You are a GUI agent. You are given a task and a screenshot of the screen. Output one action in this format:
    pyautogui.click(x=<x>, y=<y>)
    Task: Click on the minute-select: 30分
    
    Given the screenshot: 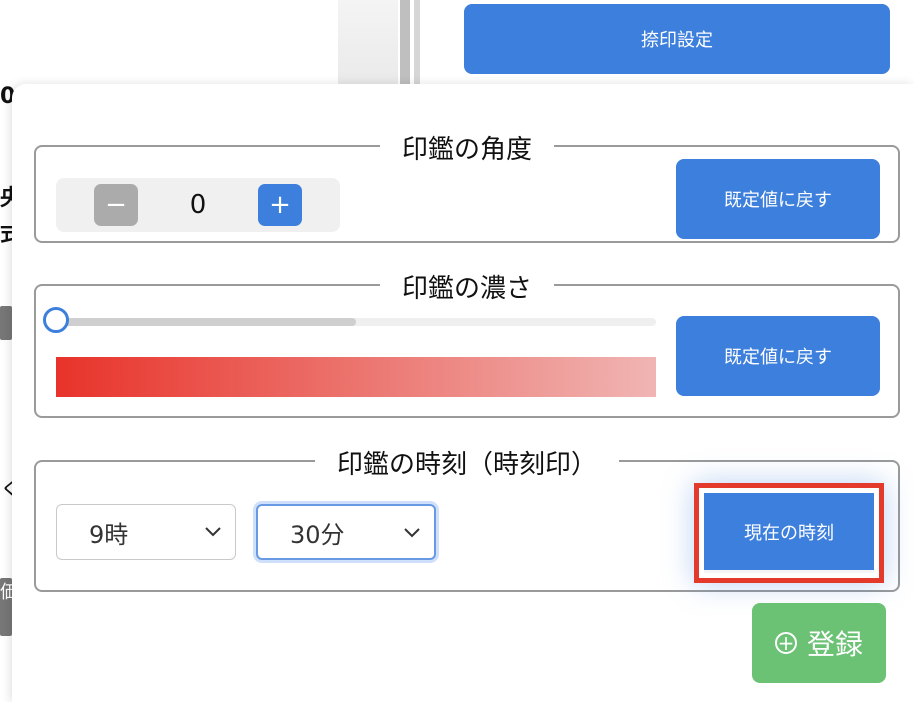 What is the action you would take?
    pyautogui.click(x=346, y=532)
    